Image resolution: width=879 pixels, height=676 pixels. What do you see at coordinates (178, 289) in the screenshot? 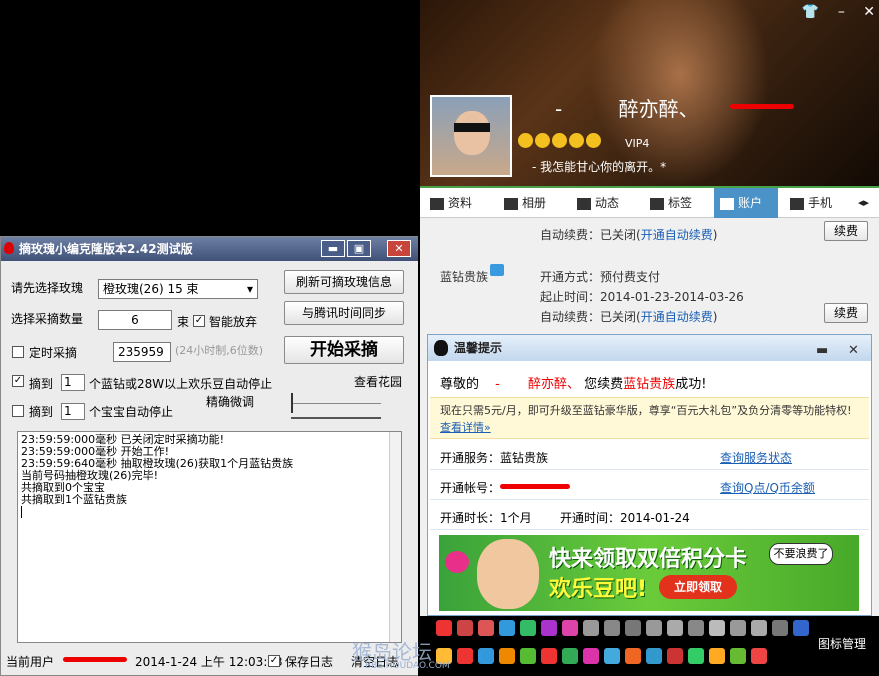
I see `rose-select: 橙玫瑰(26) 15 束 ▾` at bounding box center [178, 289].